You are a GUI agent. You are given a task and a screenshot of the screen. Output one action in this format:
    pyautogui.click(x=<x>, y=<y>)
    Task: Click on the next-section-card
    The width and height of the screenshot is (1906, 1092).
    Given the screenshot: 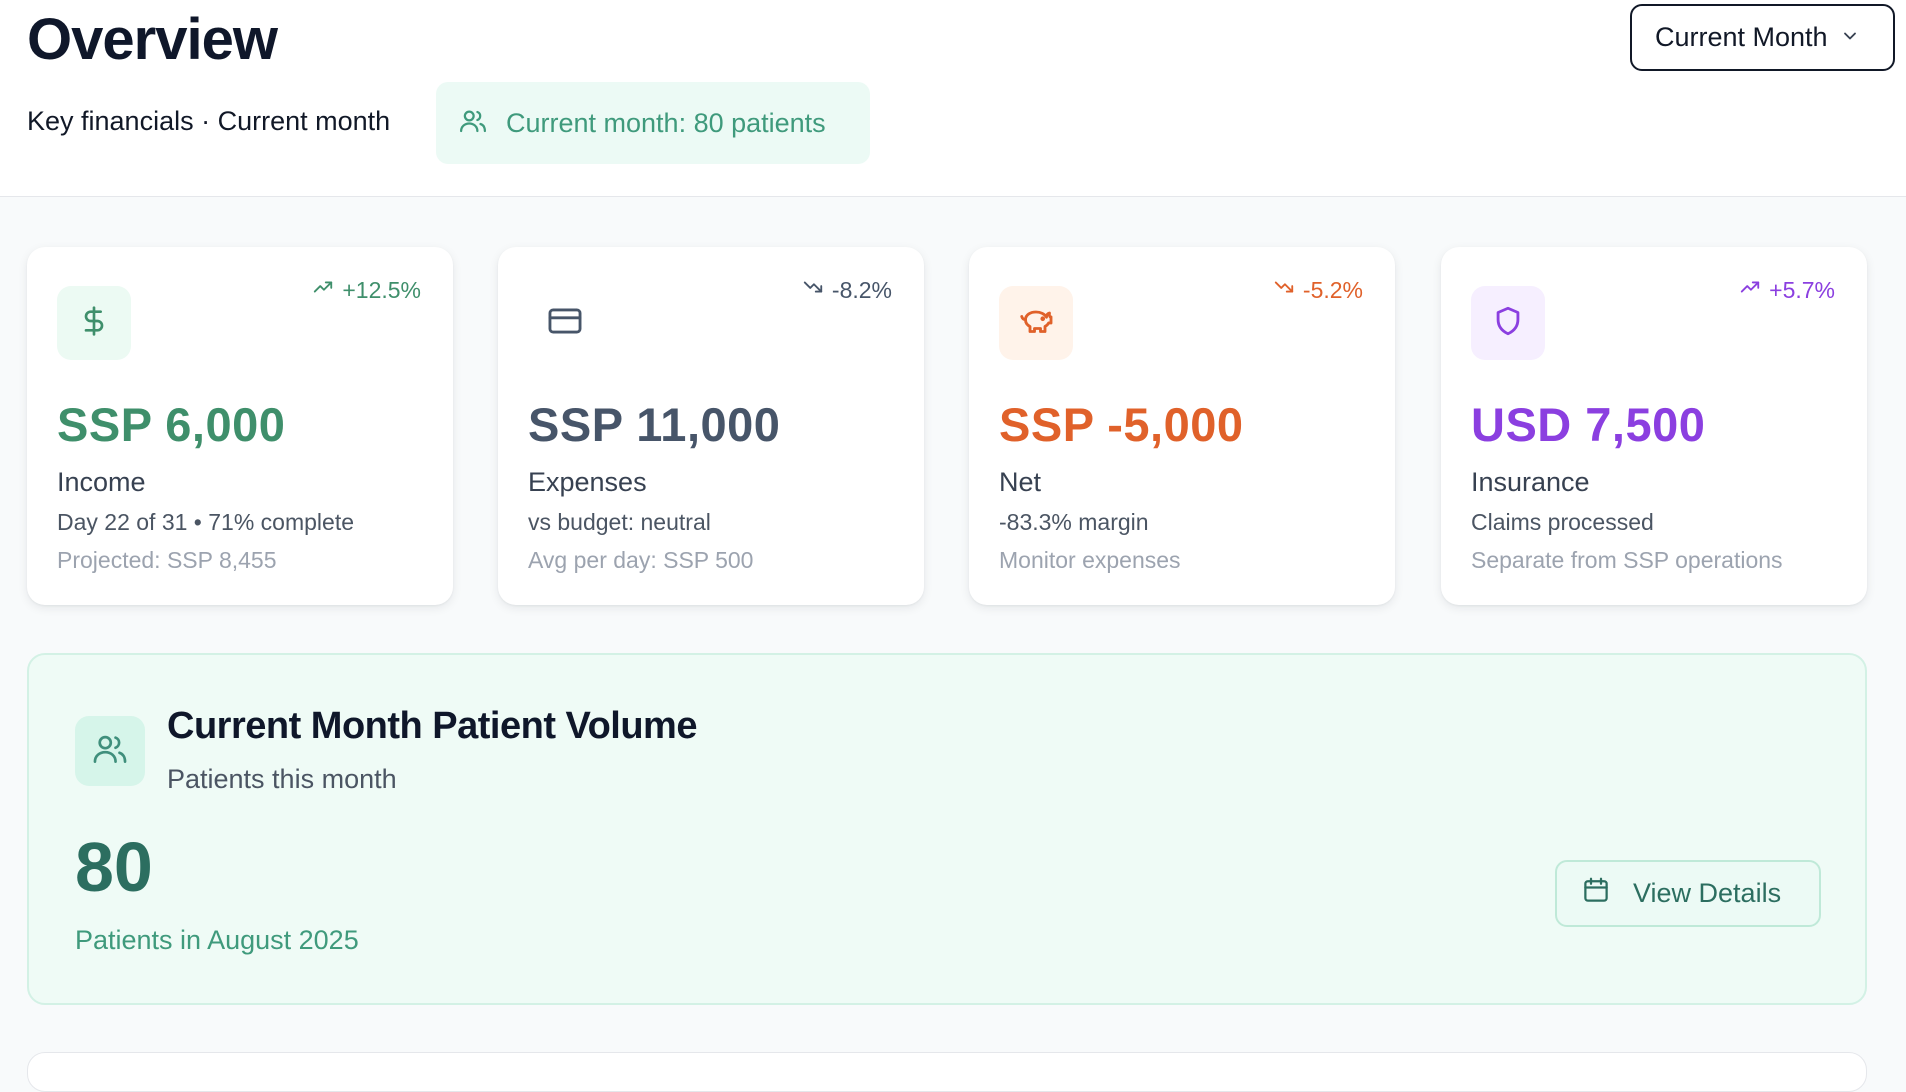 What is the action you would take?
    pyautogui.click(x=947, y=1072)
    